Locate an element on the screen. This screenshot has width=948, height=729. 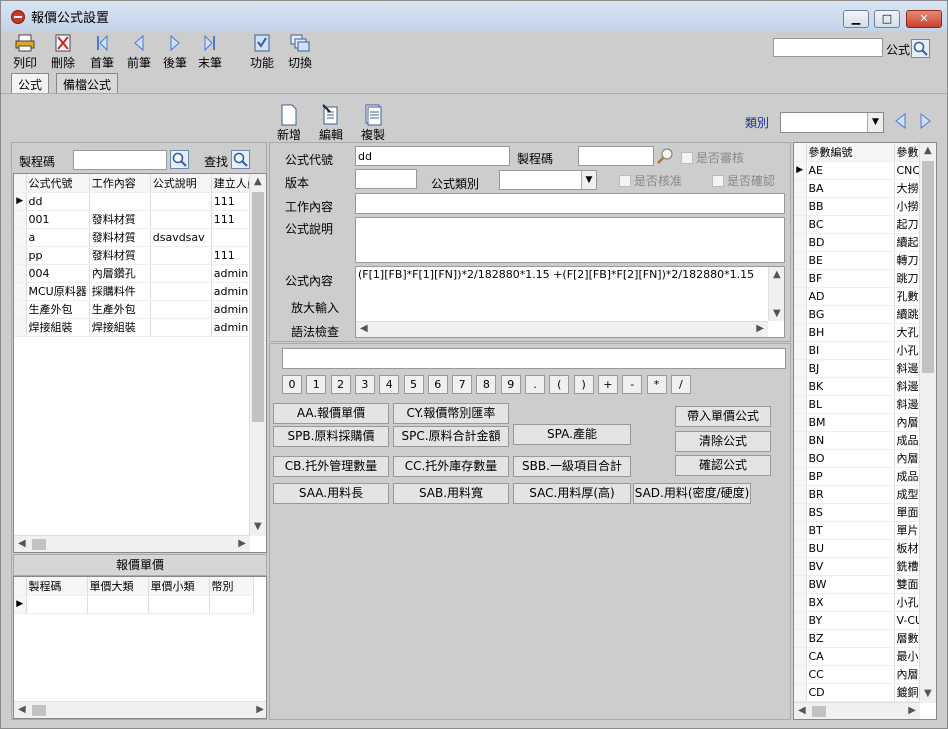
table-row: BU 板材 is located at coordinates (862, 548).